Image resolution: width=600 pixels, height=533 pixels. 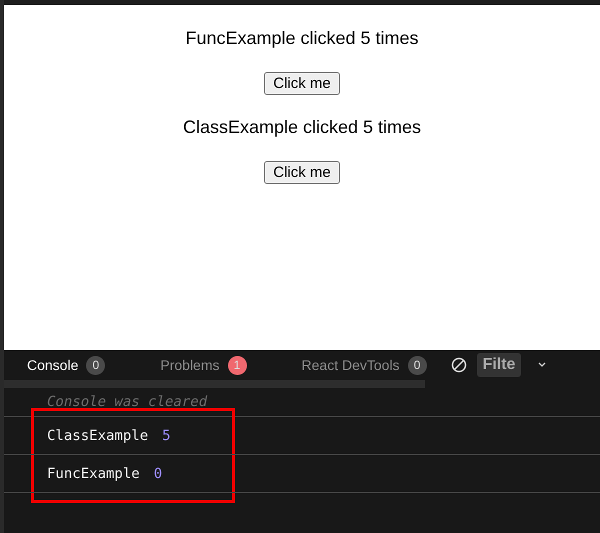 What do you see at coordinates (302, 128) in the screenshot?
I see `counter-heading: ClassExample clicked 5 times` at bounding box center [302, 128].